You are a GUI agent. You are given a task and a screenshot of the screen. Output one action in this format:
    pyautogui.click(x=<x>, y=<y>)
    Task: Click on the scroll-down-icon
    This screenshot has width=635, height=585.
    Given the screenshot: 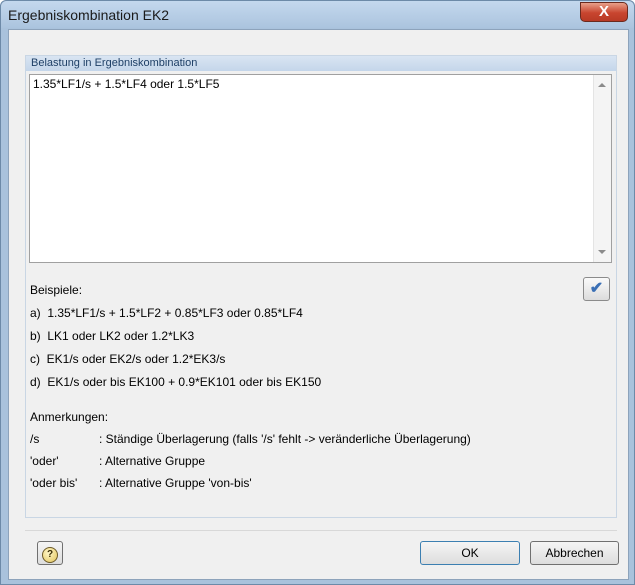 What is the action you would take?
    pyautogui.click(x=602, y=252)
    